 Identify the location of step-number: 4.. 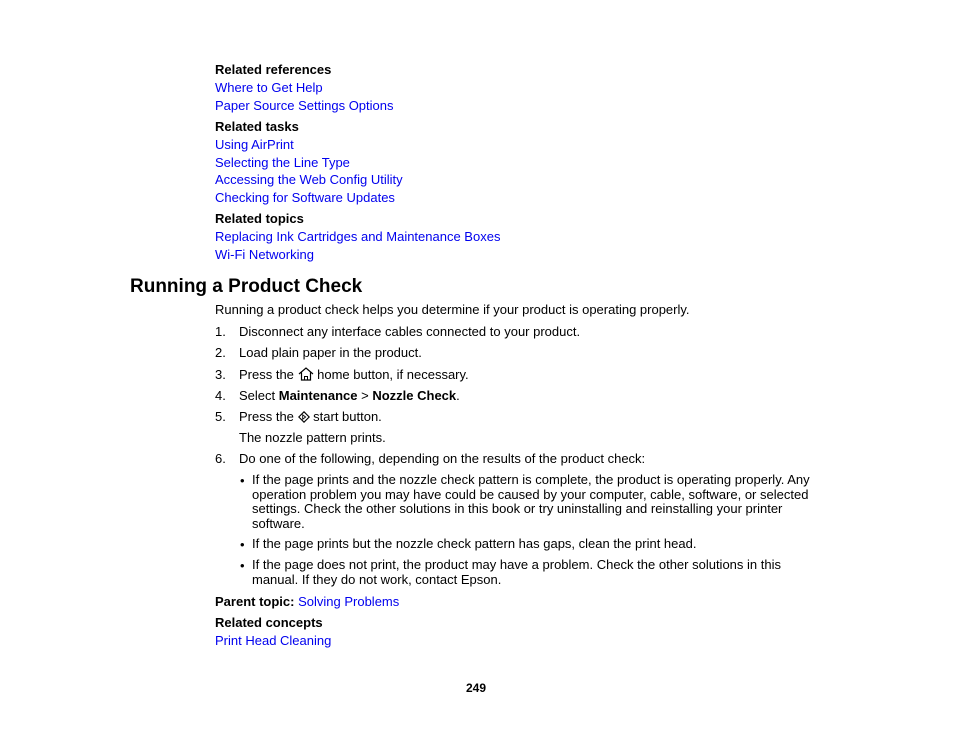
(220, 395).